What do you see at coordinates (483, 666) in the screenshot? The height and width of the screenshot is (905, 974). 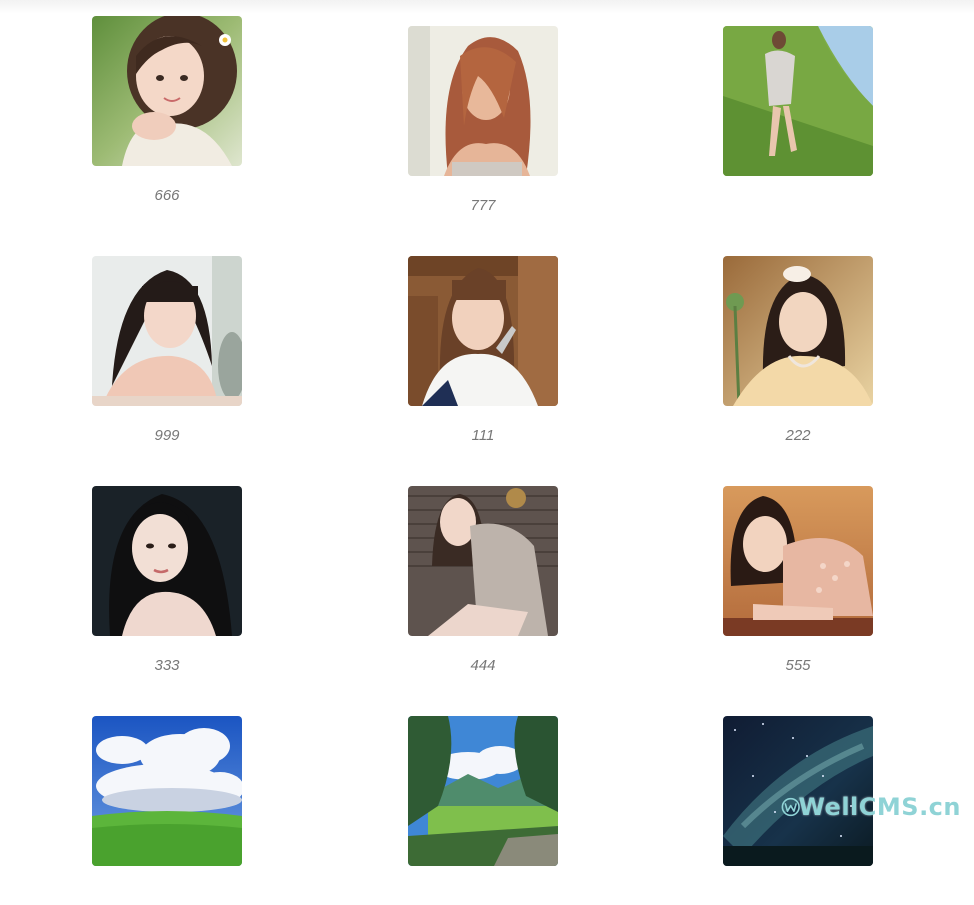 I see `image-caption: 444` at bounding box center [483, 666].